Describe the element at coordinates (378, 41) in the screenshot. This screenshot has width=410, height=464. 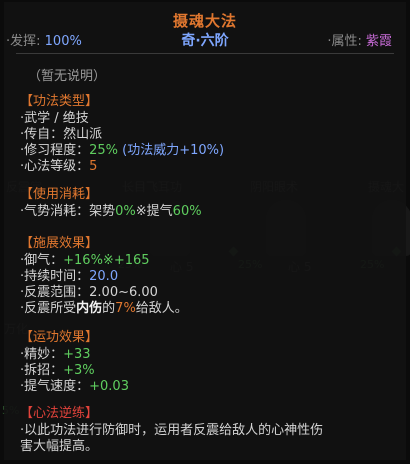
I see `attribute-value: 紫霞` at that location.